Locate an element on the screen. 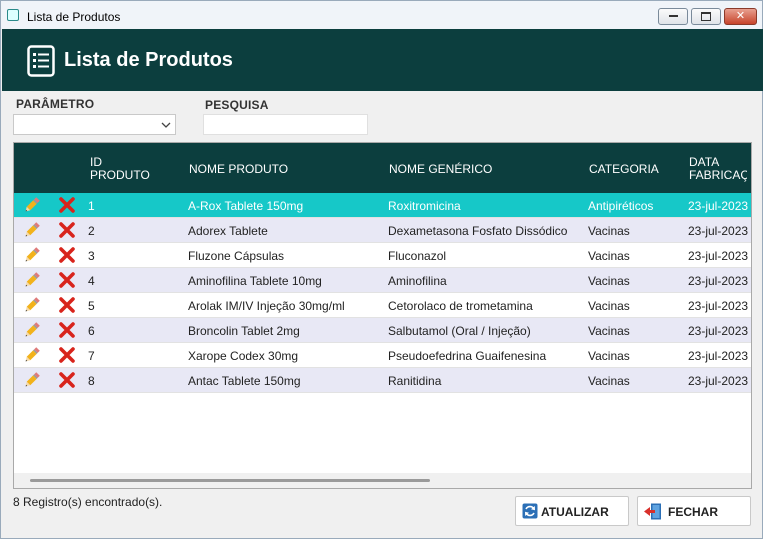  cell-nome: Adorex Tablete is located at coordinates (228, 231).